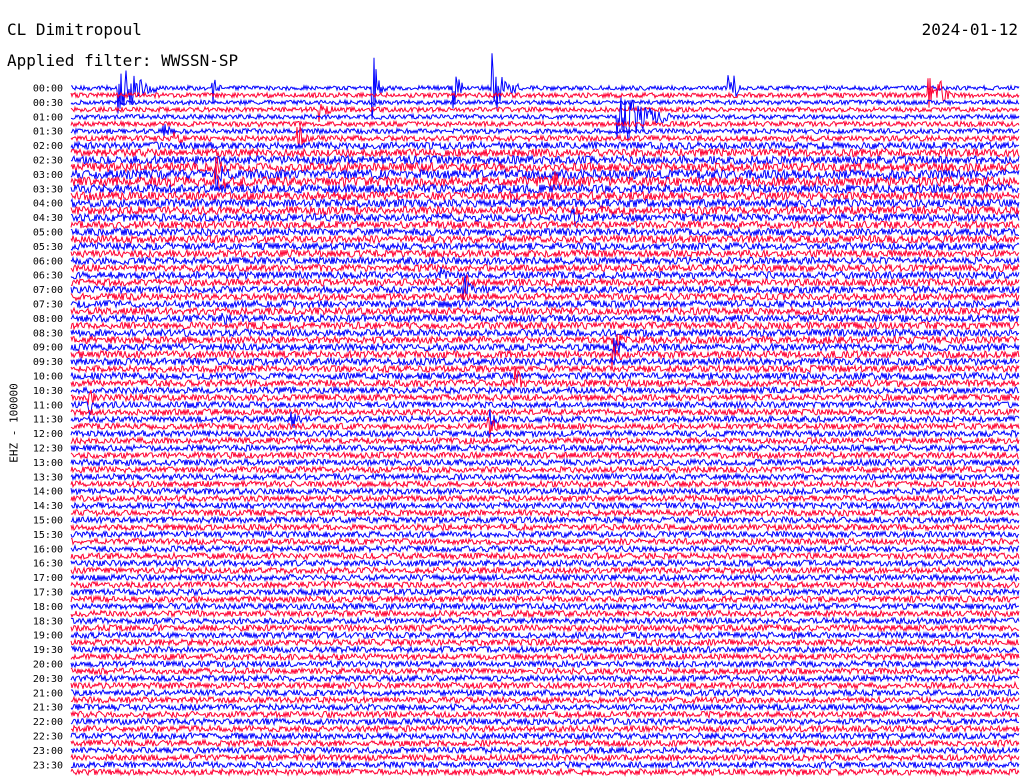 The image size is (1024, 780). Describe the element at coordinates (48, 535) in the screenshot. I see `time-label: 15:30` at that location.